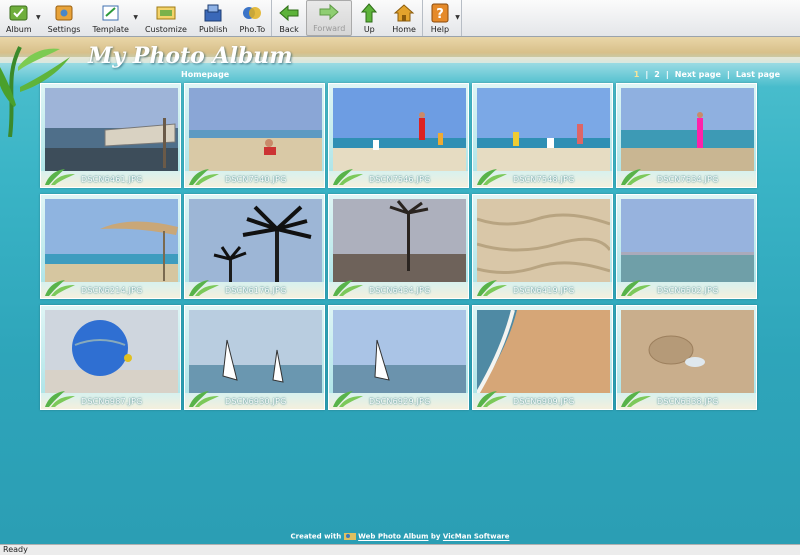  What do you see at coordinates (111, 13) in the screenshot?
I see `template-icon` at bounding box center [111, 13].